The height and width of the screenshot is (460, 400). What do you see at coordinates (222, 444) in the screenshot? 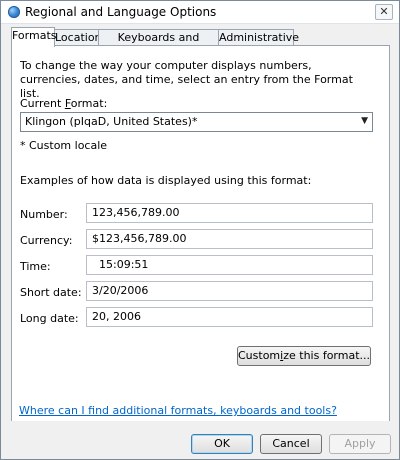
I see `ok-button: OK` at bounding box center [222, 444].